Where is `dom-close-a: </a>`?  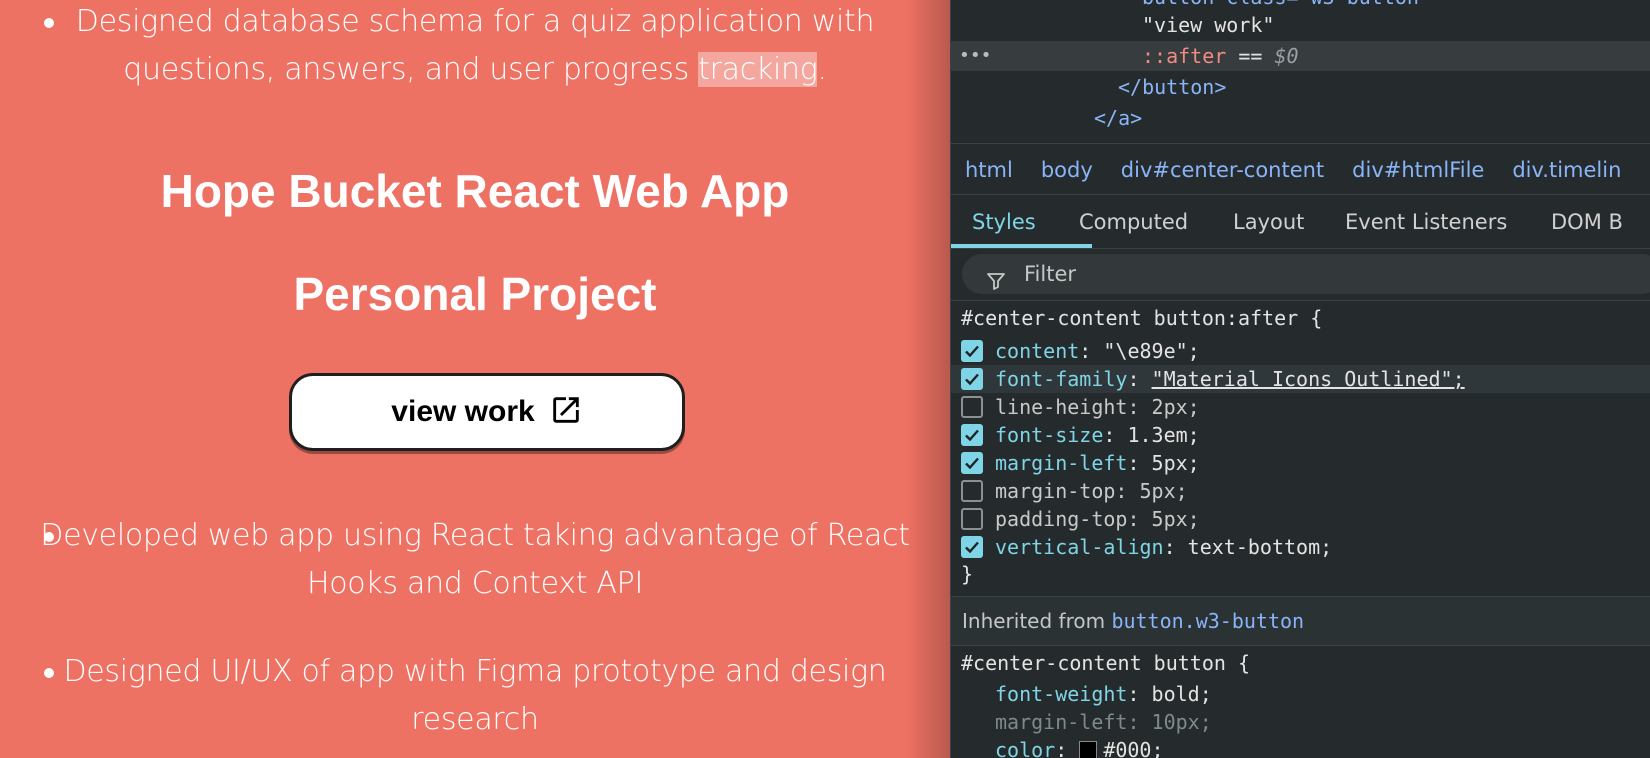 dom-close-a: </a> is located at coordinates (1300, 118).